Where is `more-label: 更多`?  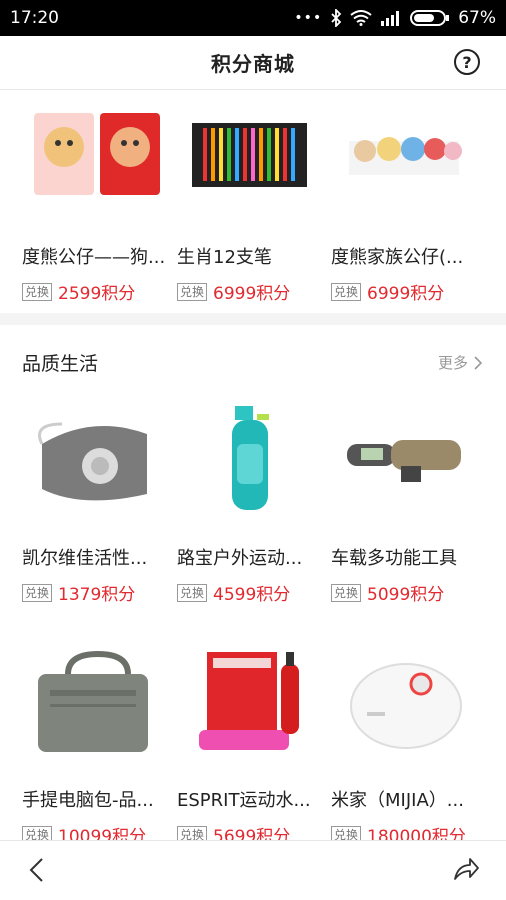
more-label: 更多 is located at coordinates (452, 363).